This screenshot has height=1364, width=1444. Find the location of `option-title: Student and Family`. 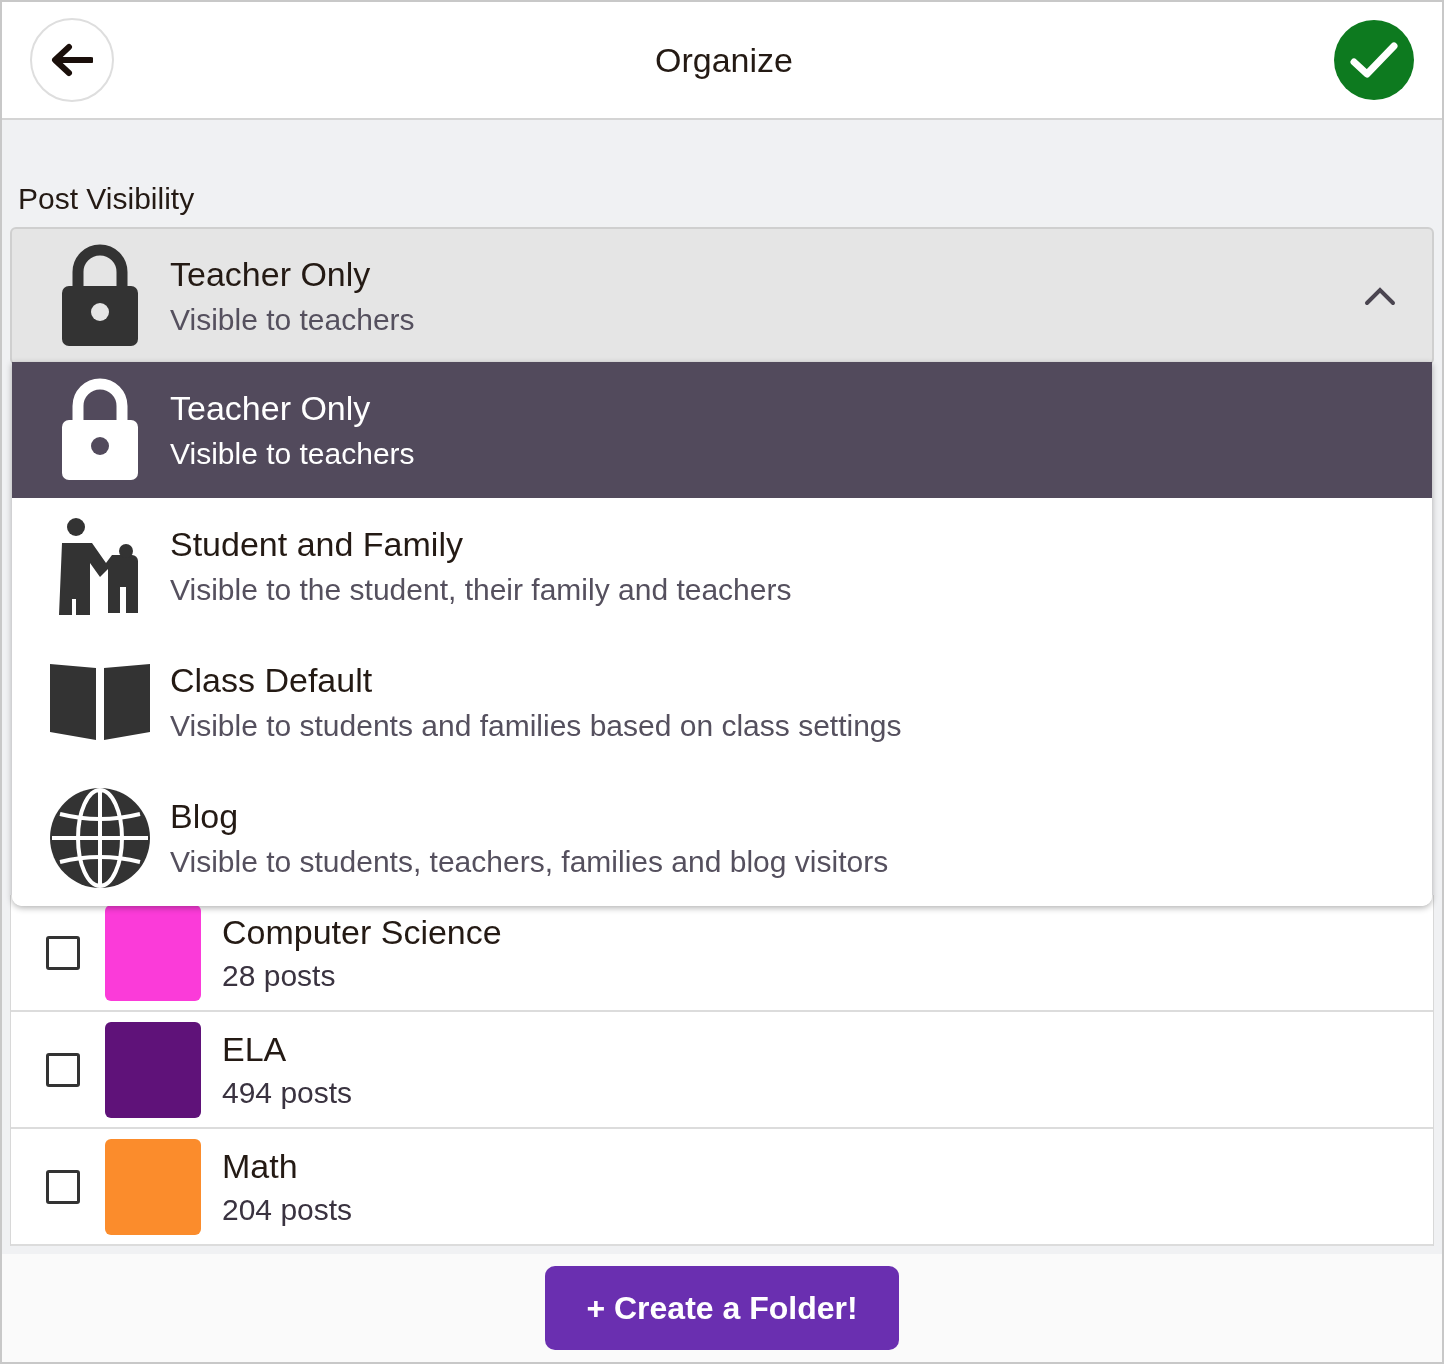

option-title: Student and Family is located at coordinates (317, 544).